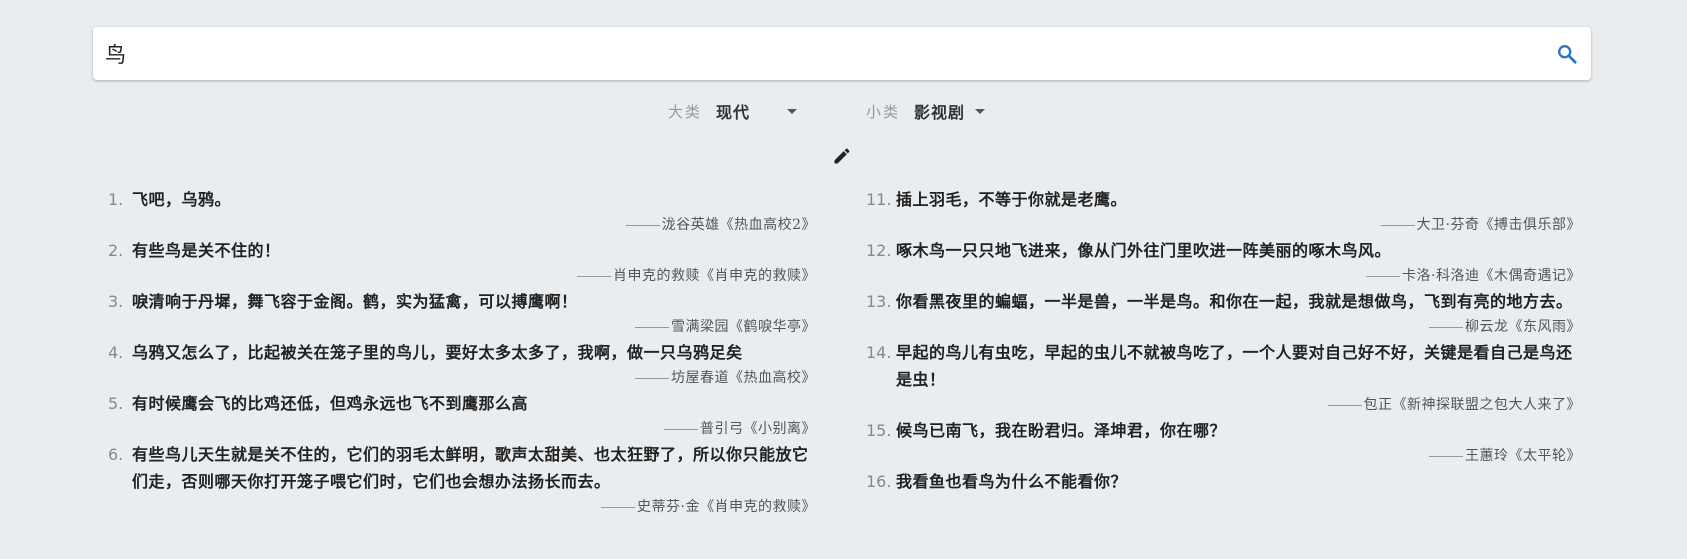 The image size is (1687, 559). Describe the element at coordinates (116, 250) in the screenshot. I see `quote-number: 2.` at that location.